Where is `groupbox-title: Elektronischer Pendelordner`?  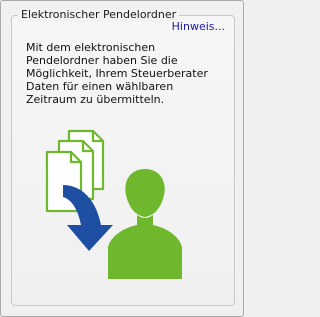 groupbox-title: Elektronischer Pendelordner is located at coordinates (99, 15).